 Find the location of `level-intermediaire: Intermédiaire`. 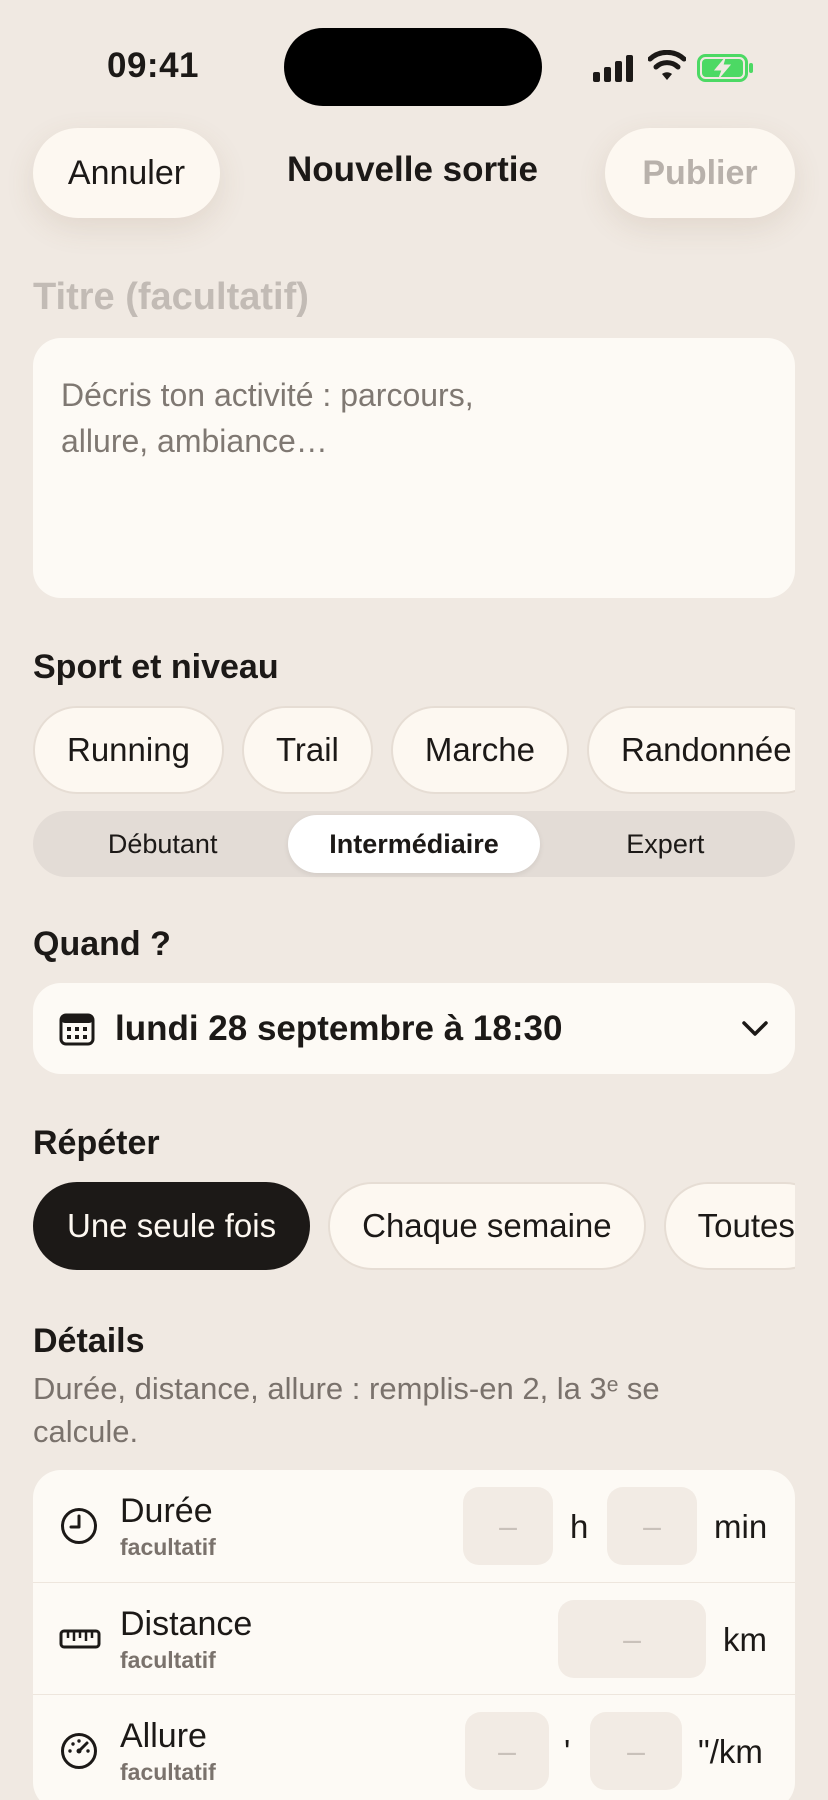

level-intermediaire: Intermédiaire is located at coordinates (414, 844).